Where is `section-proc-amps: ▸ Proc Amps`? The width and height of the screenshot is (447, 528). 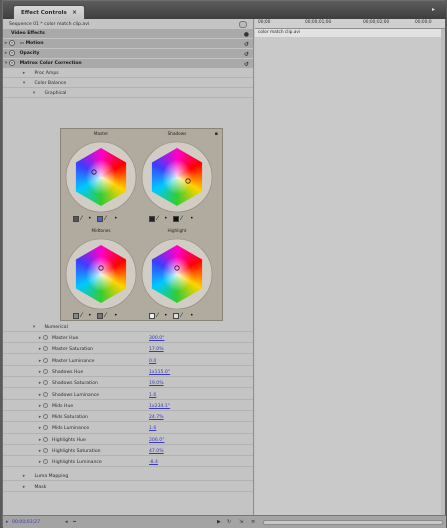
section-proc-amps: ▸ Proc Amps is located at coordinates (128, 74).